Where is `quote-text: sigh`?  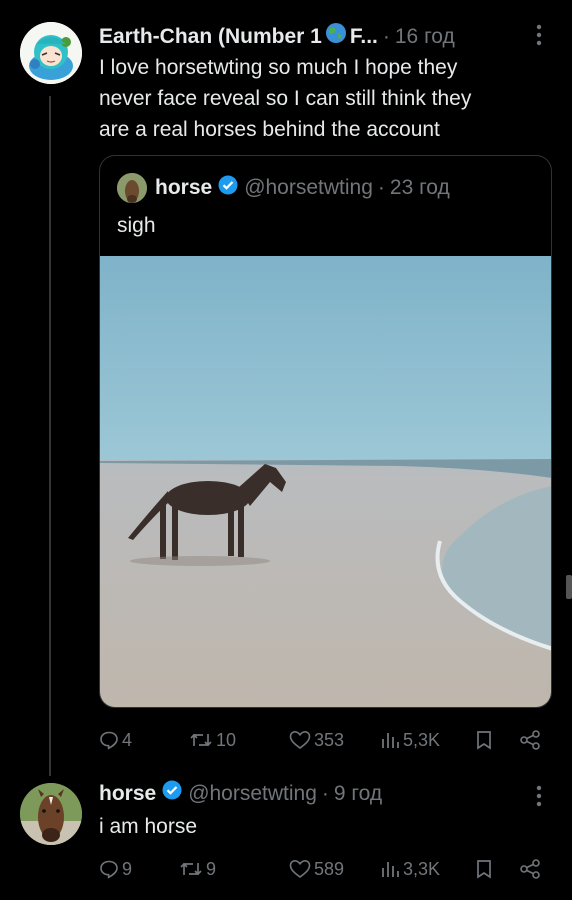 quote-text: sigh is located at coordinates (136, 225).